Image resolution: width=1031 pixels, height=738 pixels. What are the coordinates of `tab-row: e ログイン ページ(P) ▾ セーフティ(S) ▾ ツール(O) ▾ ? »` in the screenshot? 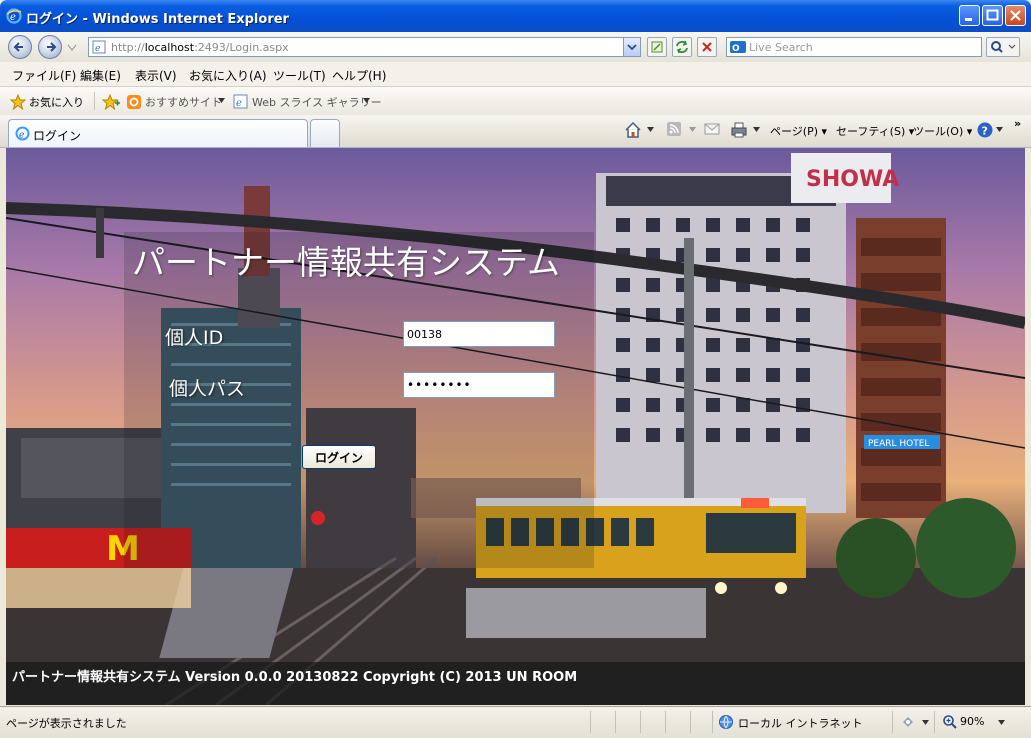 It's located at (515, 131).